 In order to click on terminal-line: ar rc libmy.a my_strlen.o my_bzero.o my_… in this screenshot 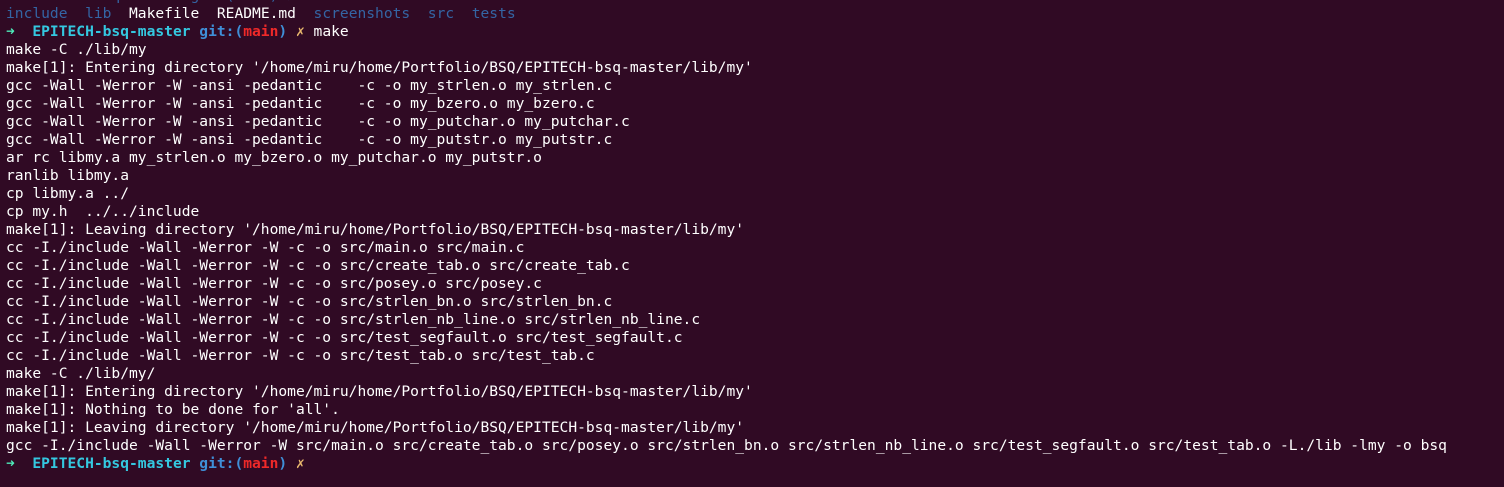, I will do `click(726, 158)`.